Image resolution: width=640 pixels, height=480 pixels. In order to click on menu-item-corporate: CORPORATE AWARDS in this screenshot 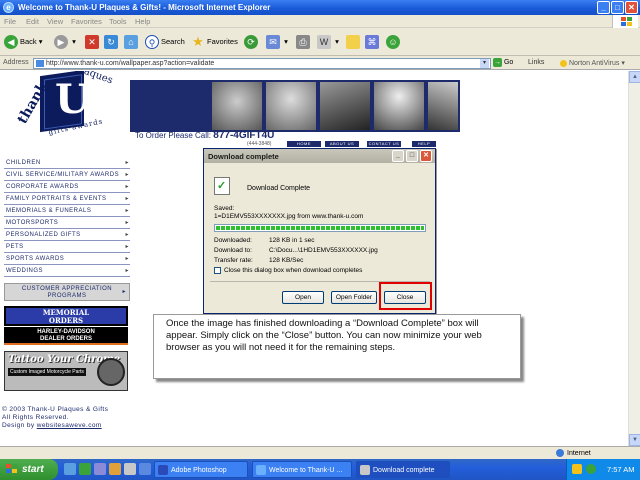, I will do `click(67, 187)`.